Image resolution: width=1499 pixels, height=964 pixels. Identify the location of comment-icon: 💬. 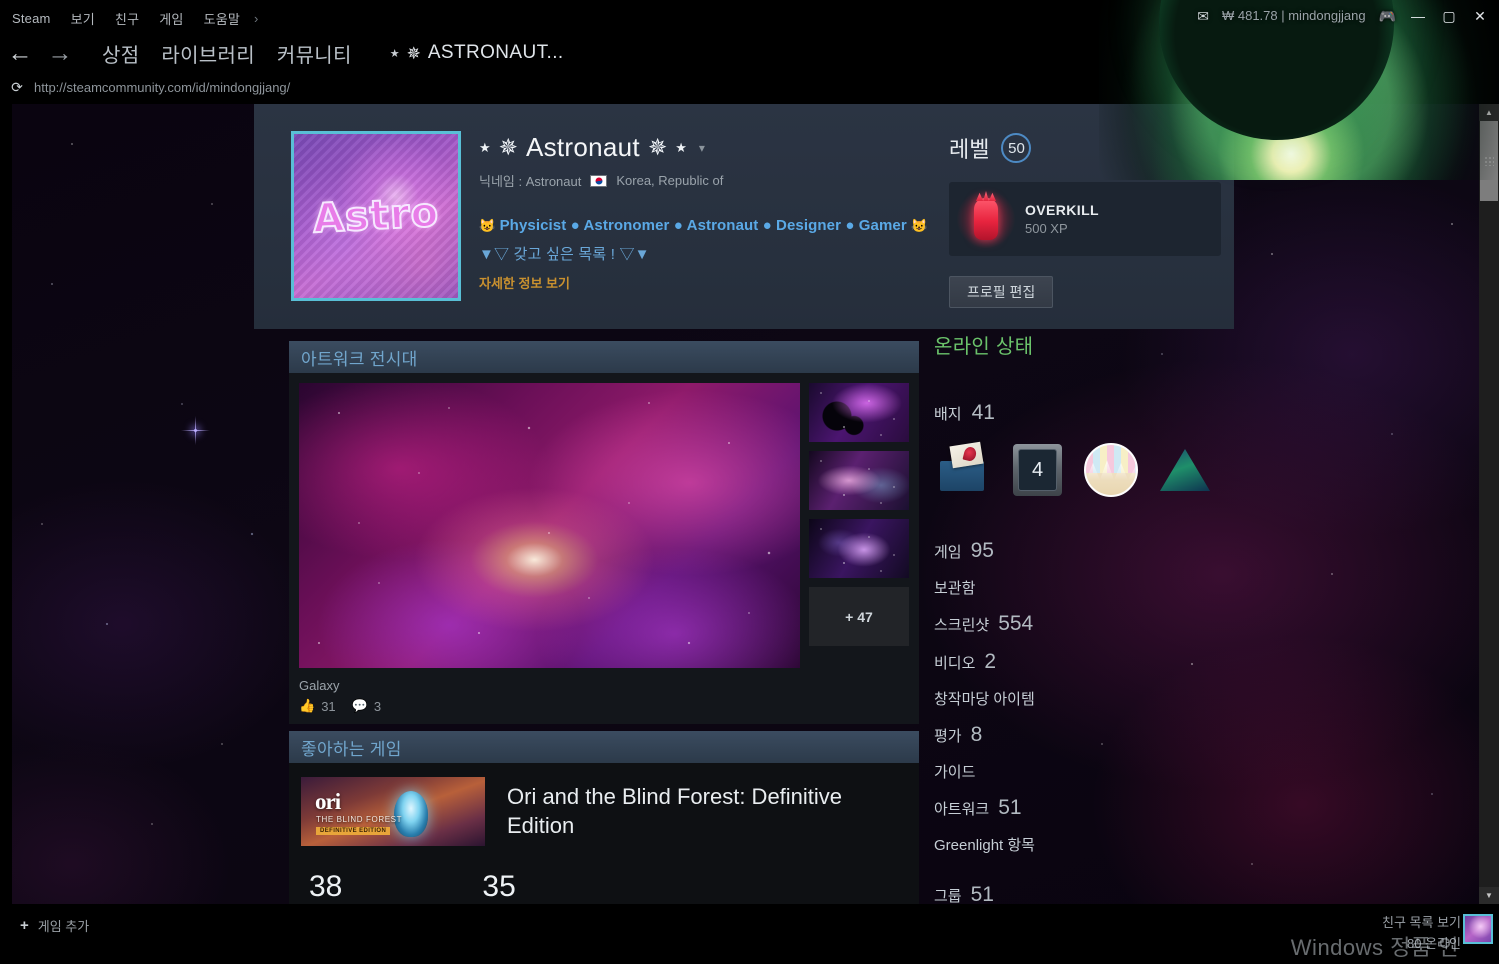
(359, 705).